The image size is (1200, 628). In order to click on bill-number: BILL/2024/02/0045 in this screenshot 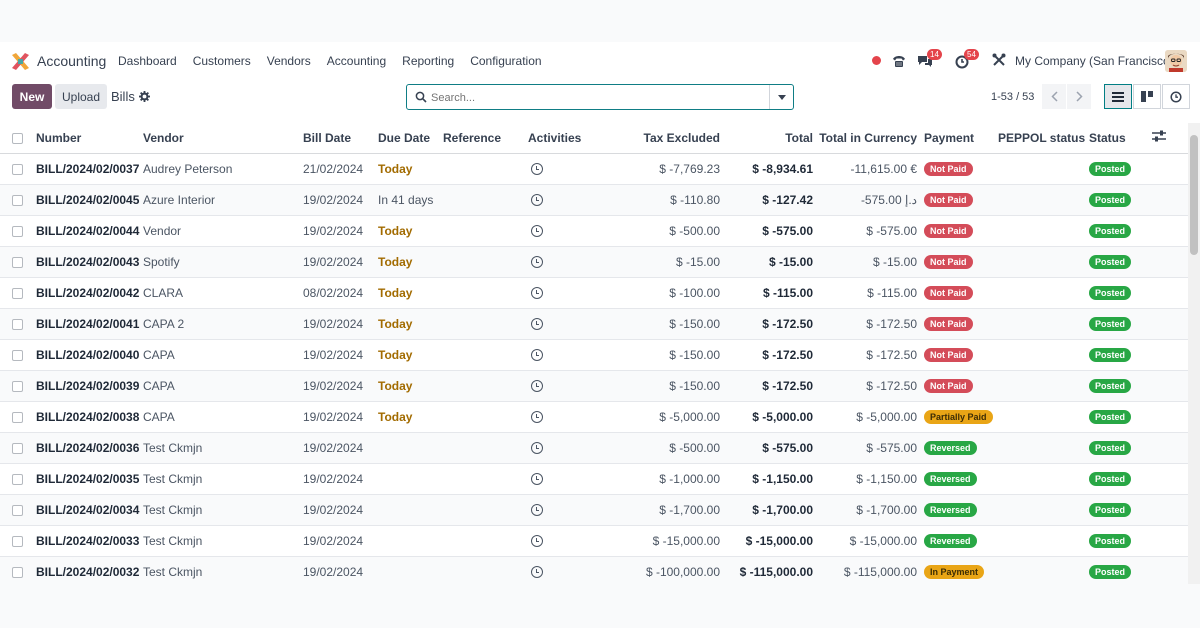, I will do `click(89, 200)`.